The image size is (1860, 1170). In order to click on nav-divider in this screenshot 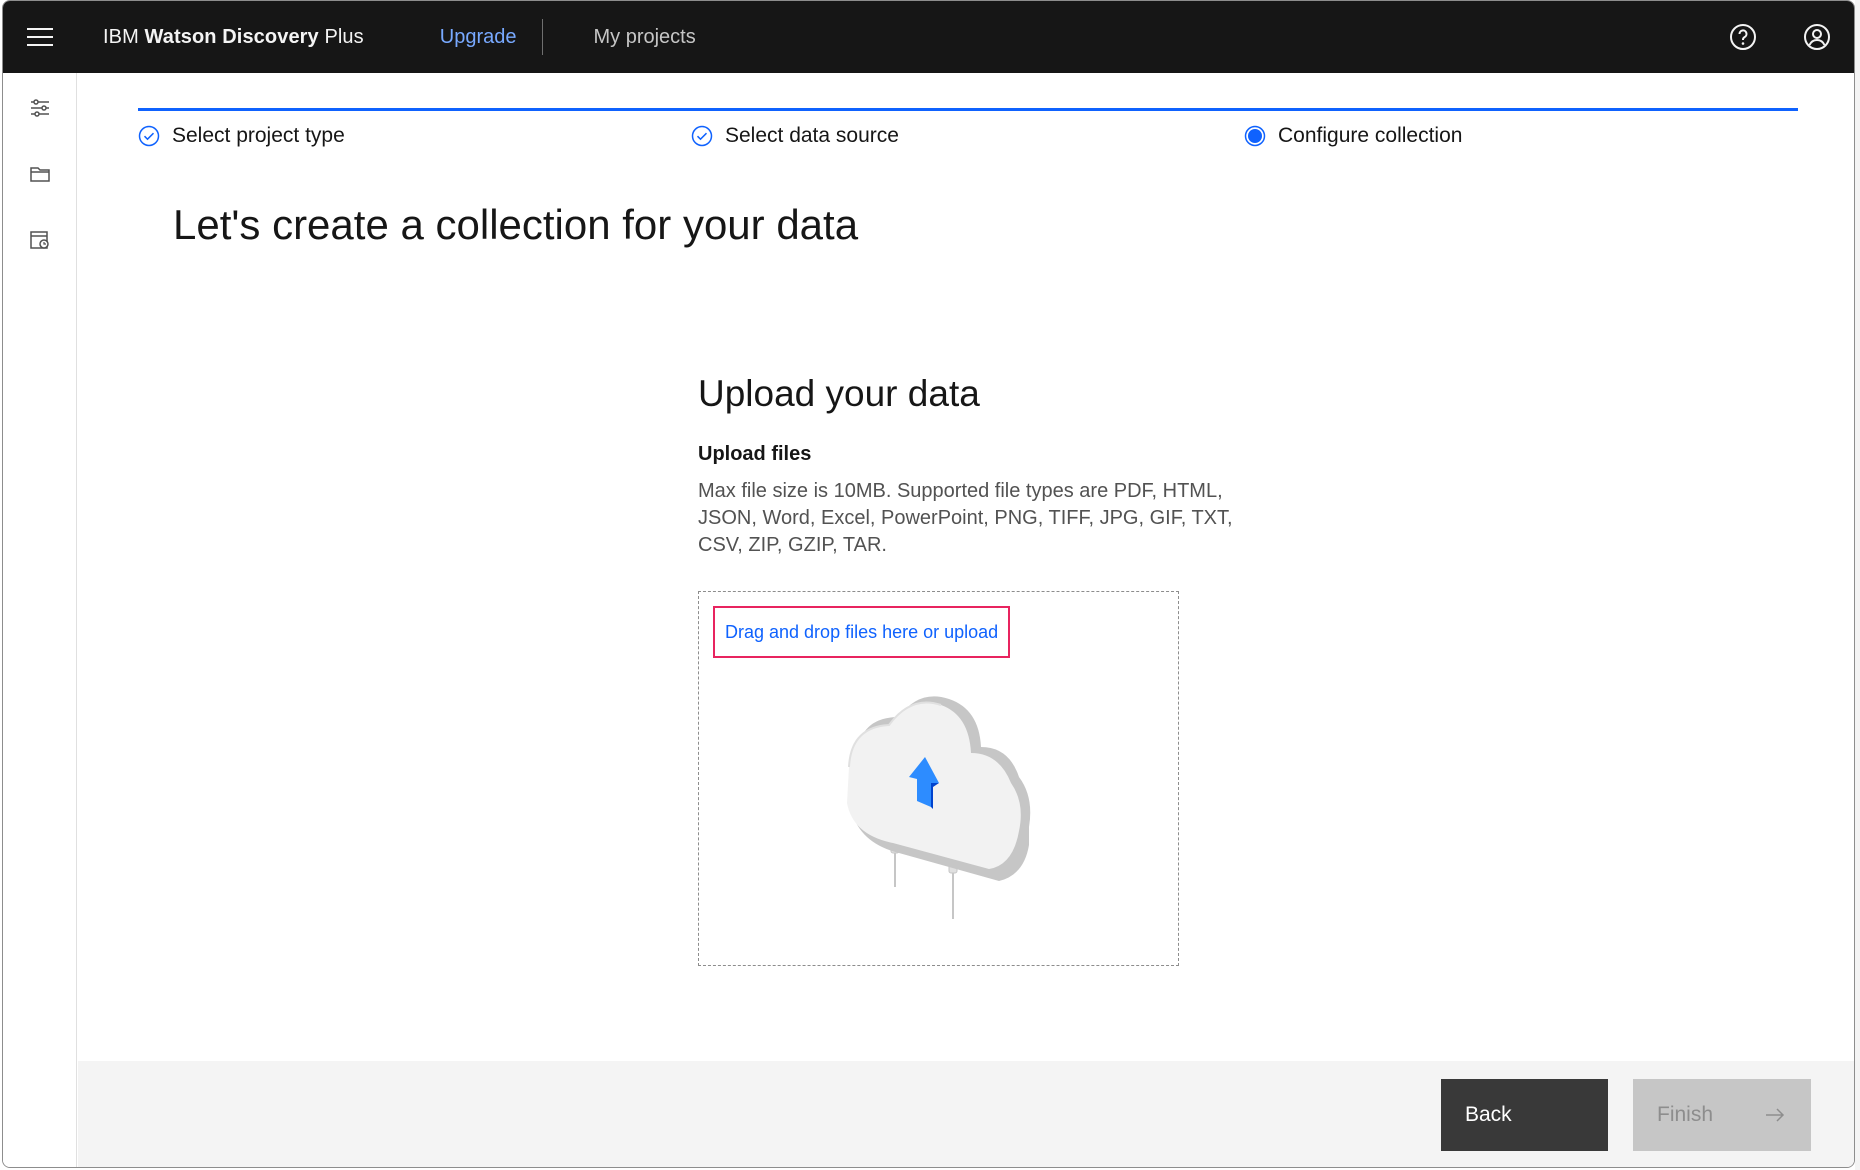, I will do `click(543, 37)`.